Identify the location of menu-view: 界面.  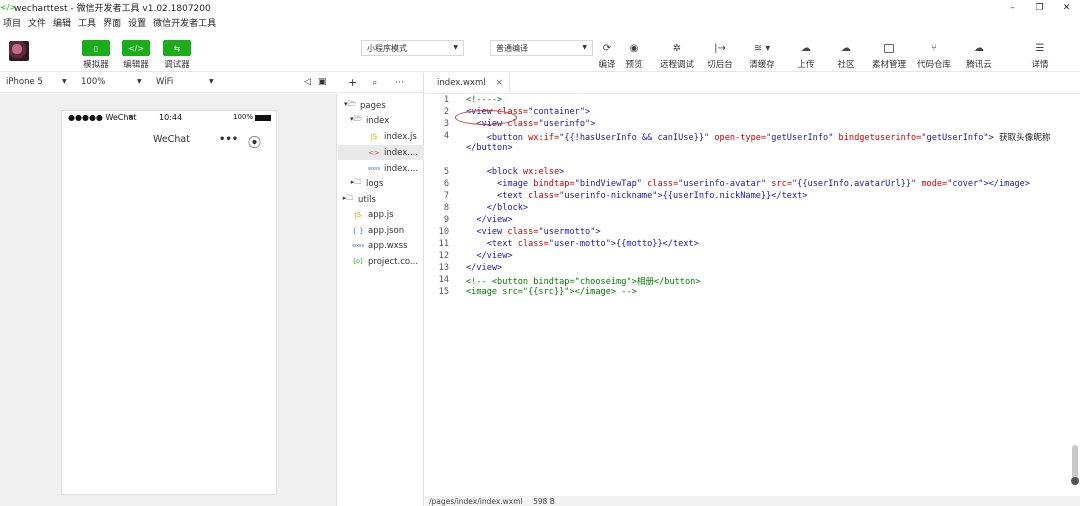
(112, 22).